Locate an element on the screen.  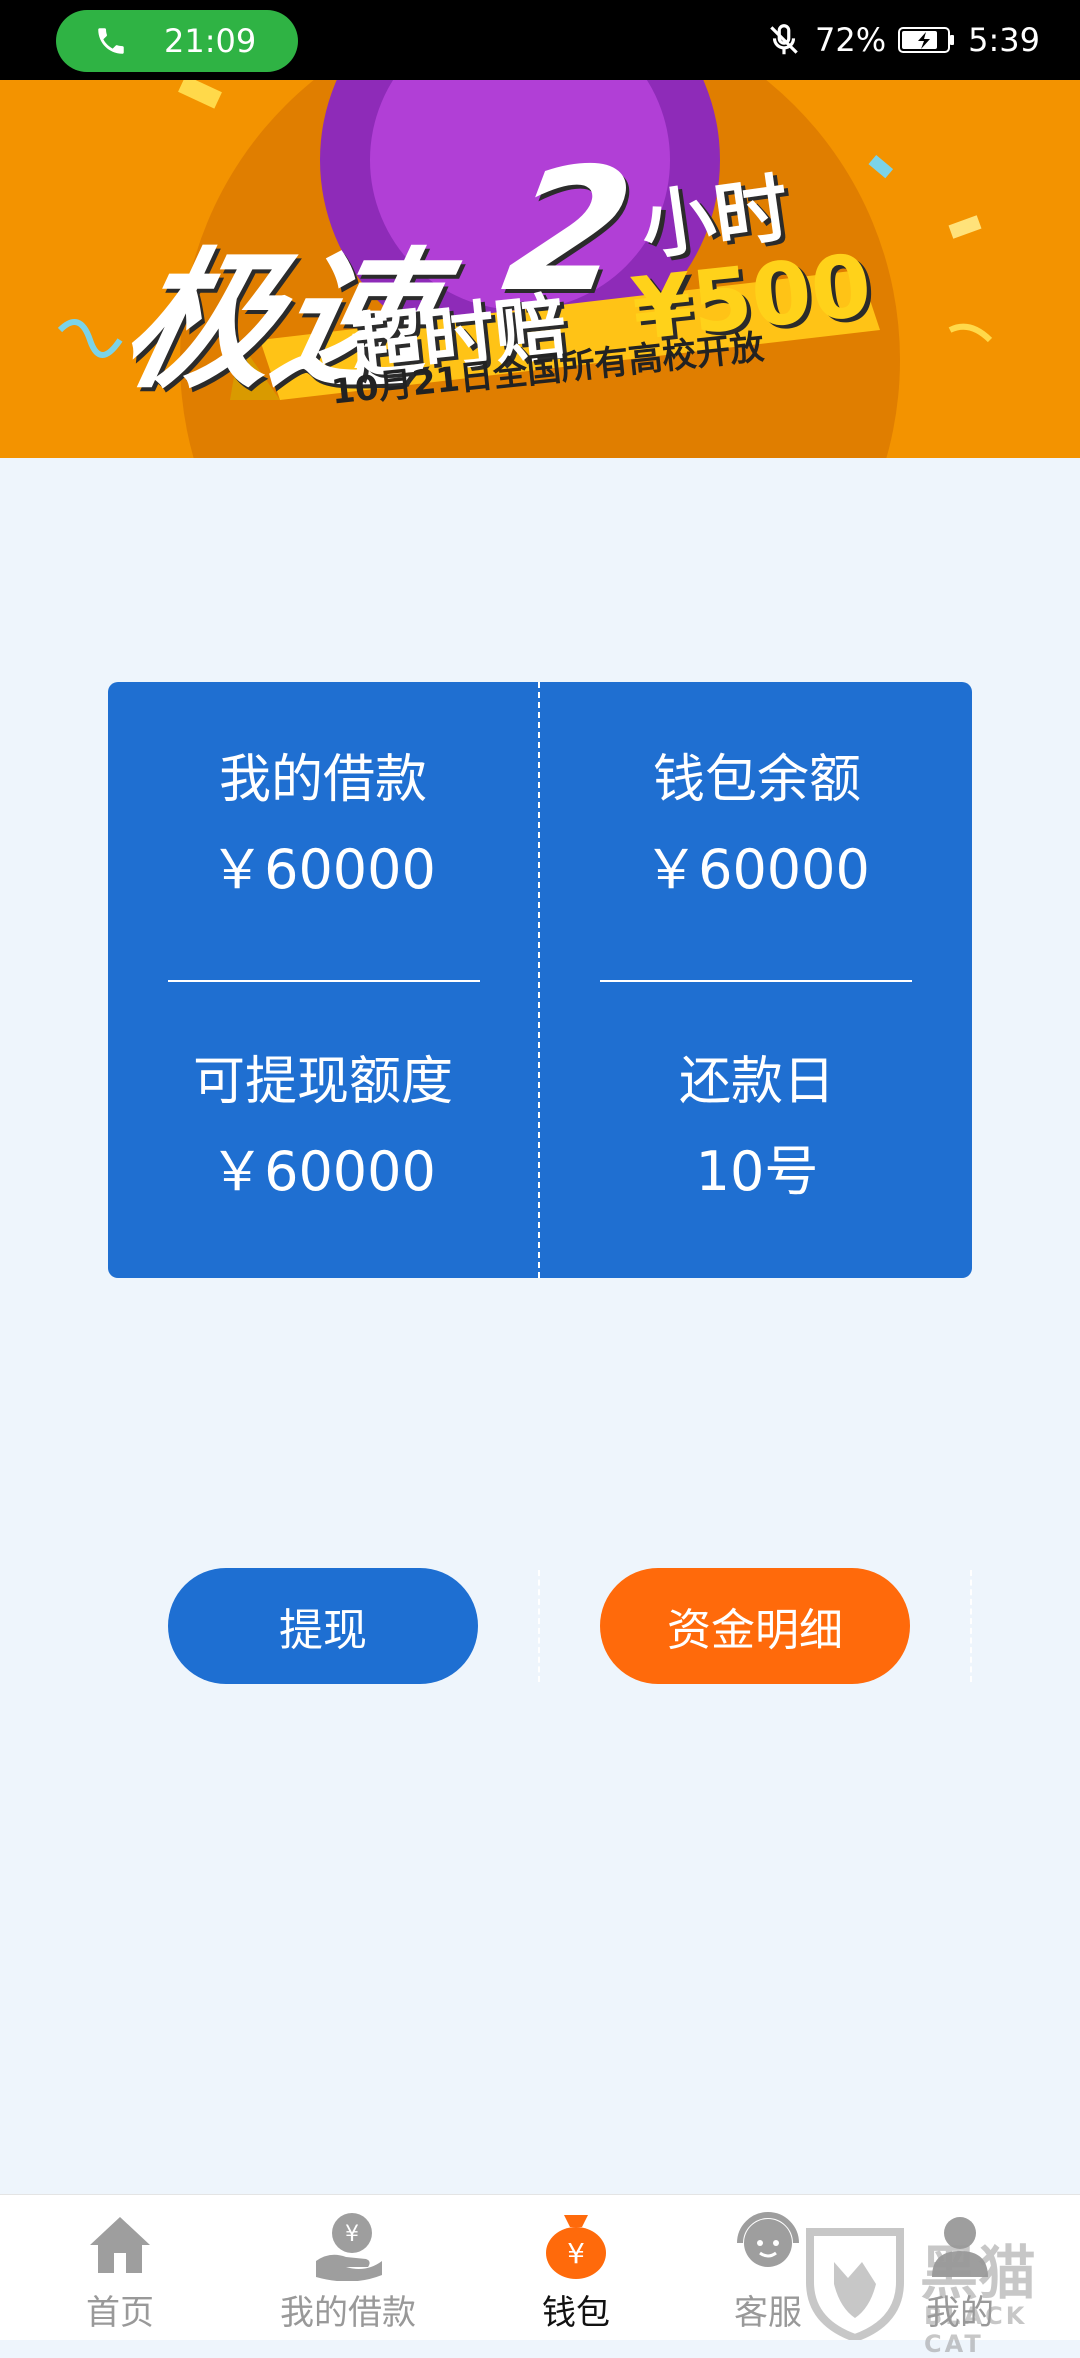
status-bar: 21:09 72% 5:39 is located at coordinates (540, 40).